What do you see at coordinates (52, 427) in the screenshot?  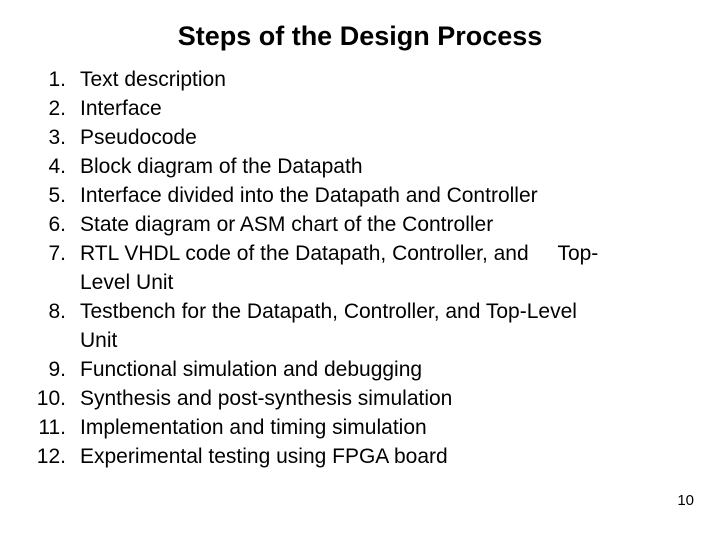 I see `list-item-number: 11.` at bounding box center [52, 427].